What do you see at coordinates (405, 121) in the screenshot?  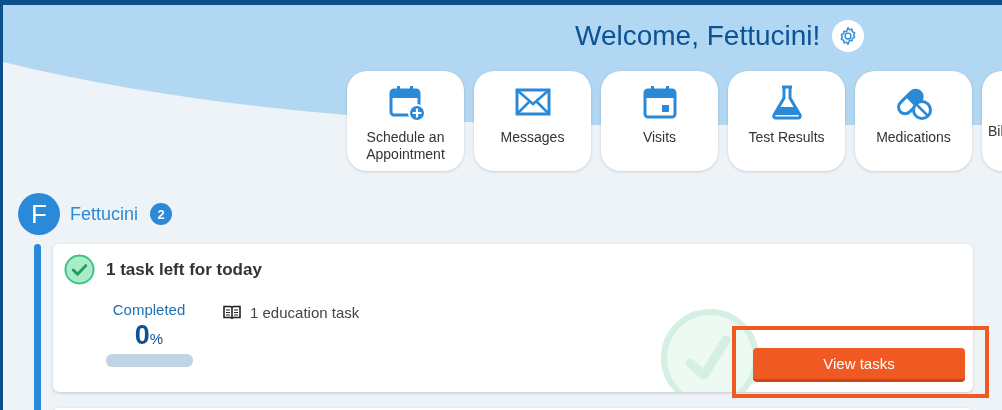 I see `shortcut-tile: Schedule an Appointment` at bounding box center [405, 121].